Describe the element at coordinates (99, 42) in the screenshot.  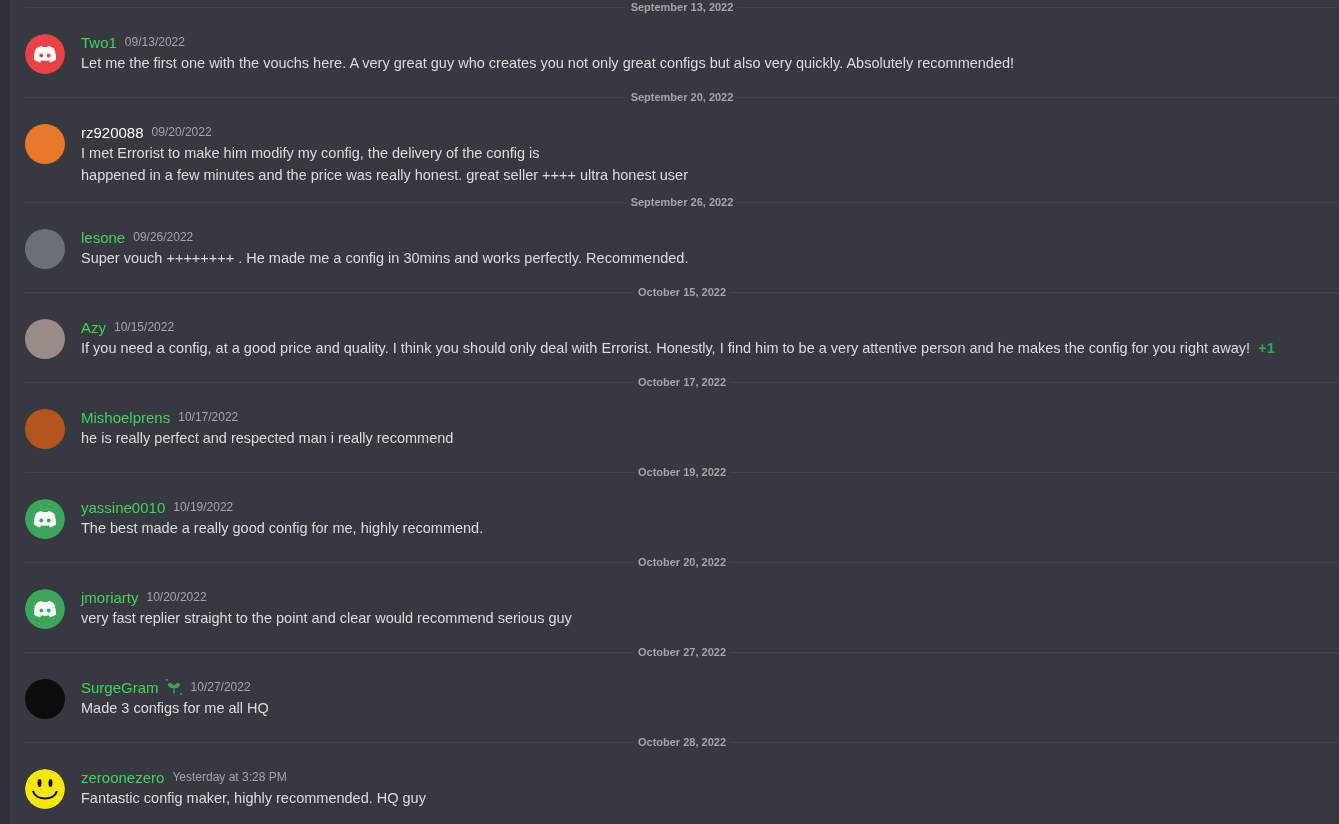
I see `username: Two1` at that location.